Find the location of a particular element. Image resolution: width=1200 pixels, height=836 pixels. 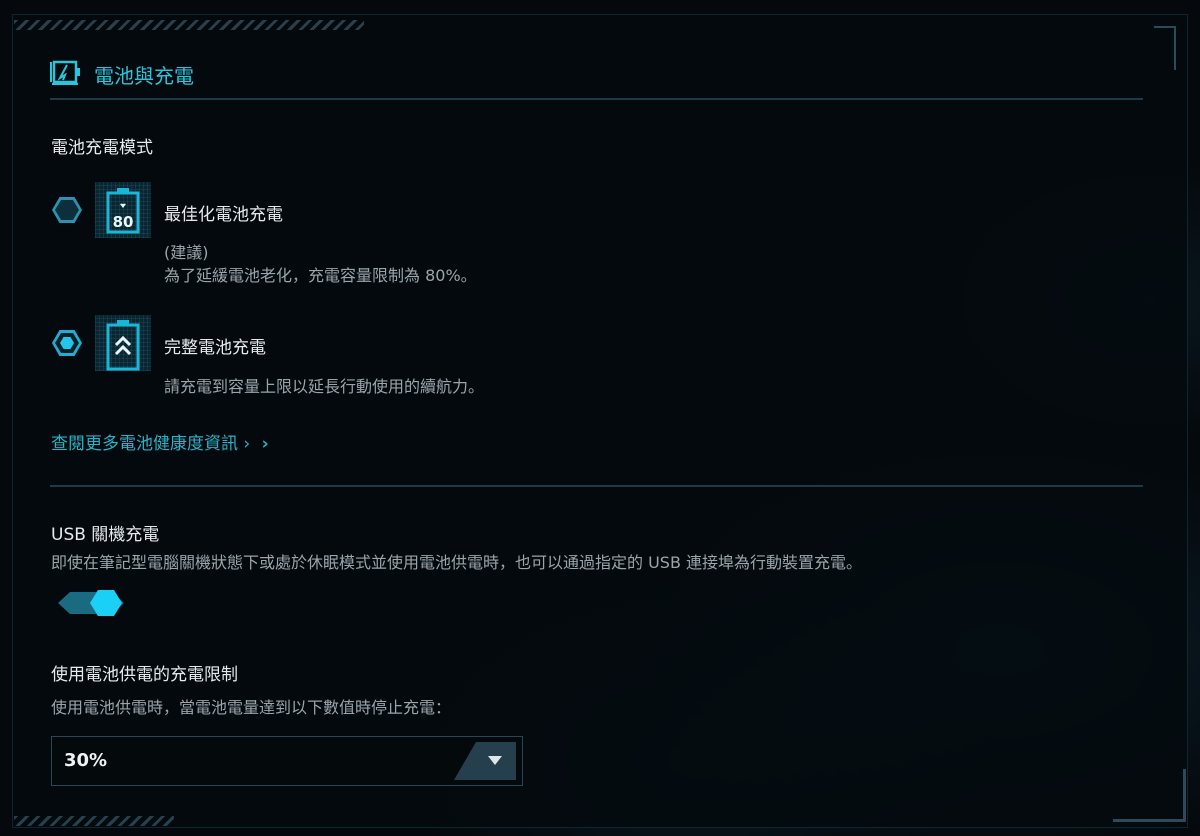

corner-decoration is located at coordinates (1165, 48).